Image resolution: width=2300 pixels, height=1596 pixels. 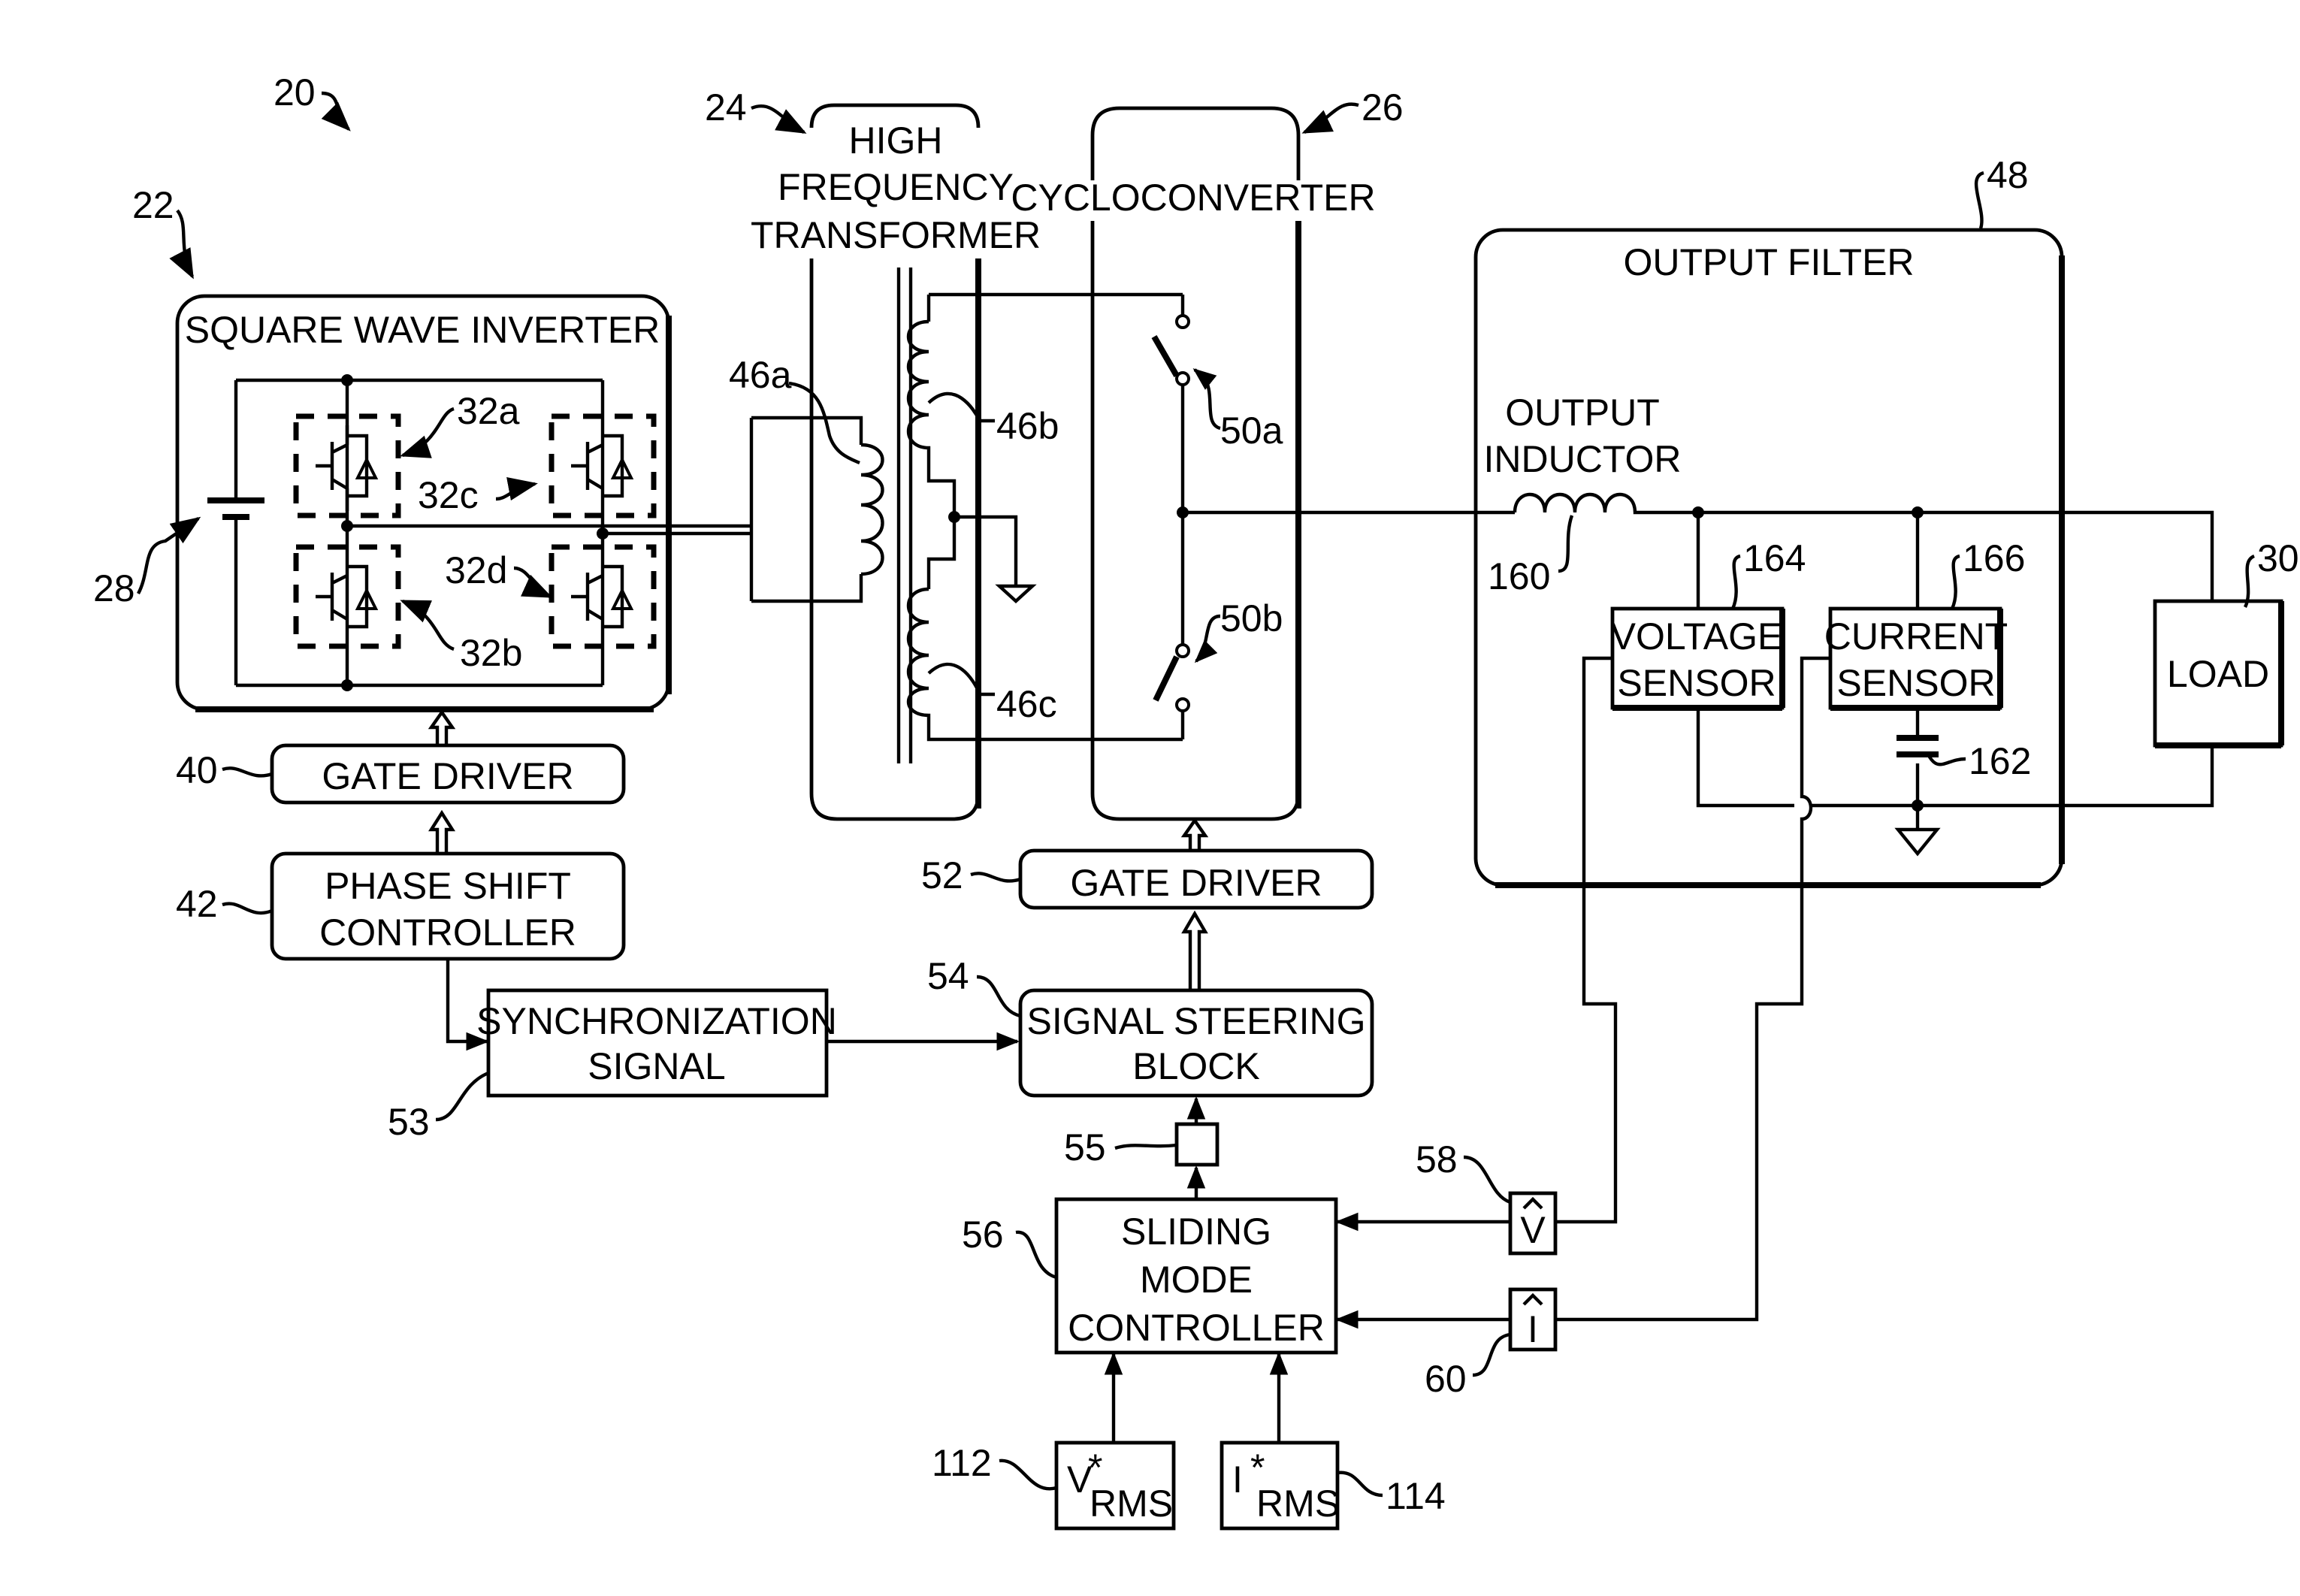 What do you see at coordinates (726, 107) in the screenshot?
I see `transformer-ref: 24` at bounding box center [726, 107].